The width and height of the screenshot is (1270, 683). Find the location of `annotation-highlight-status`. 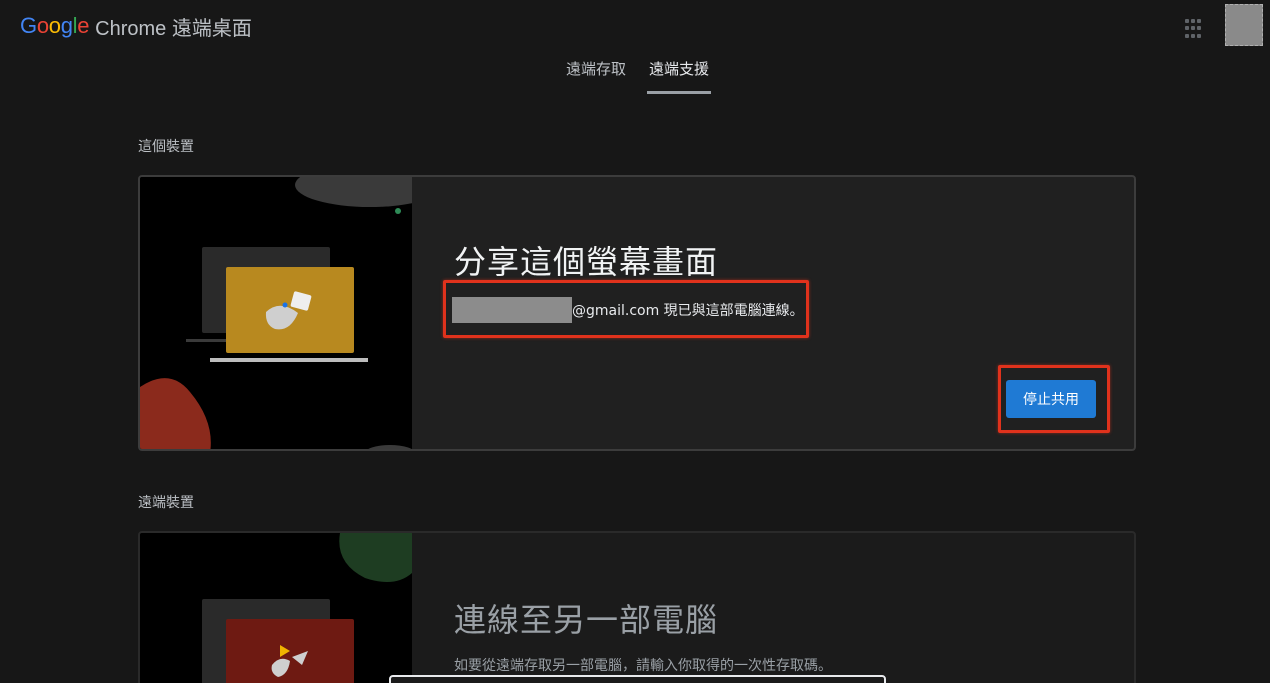

annotation-highlight-status is located at coordinates (626, 309).